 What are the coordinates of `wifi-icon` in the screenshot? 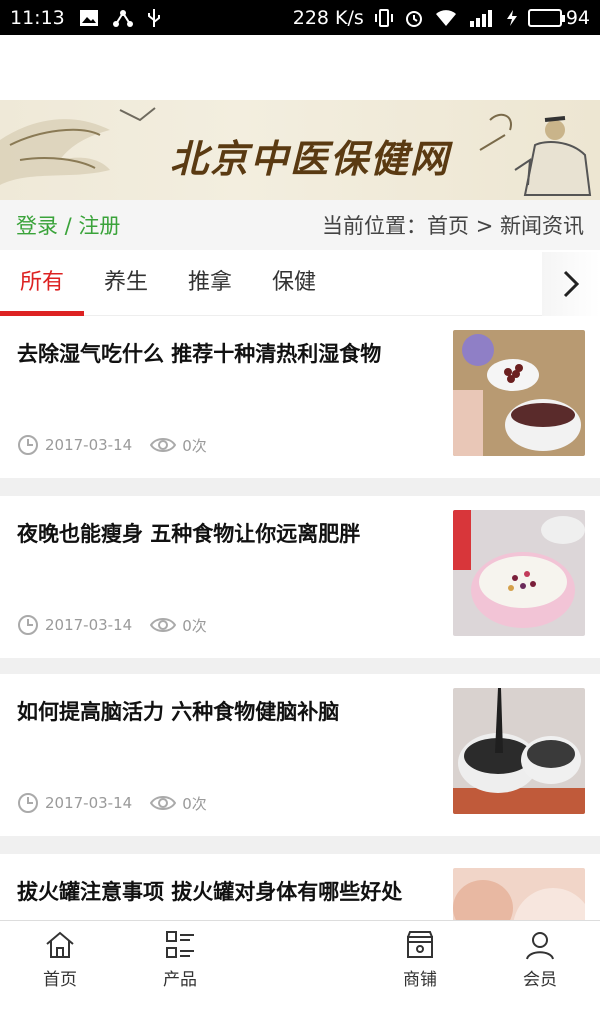 It's located at (446, 18).